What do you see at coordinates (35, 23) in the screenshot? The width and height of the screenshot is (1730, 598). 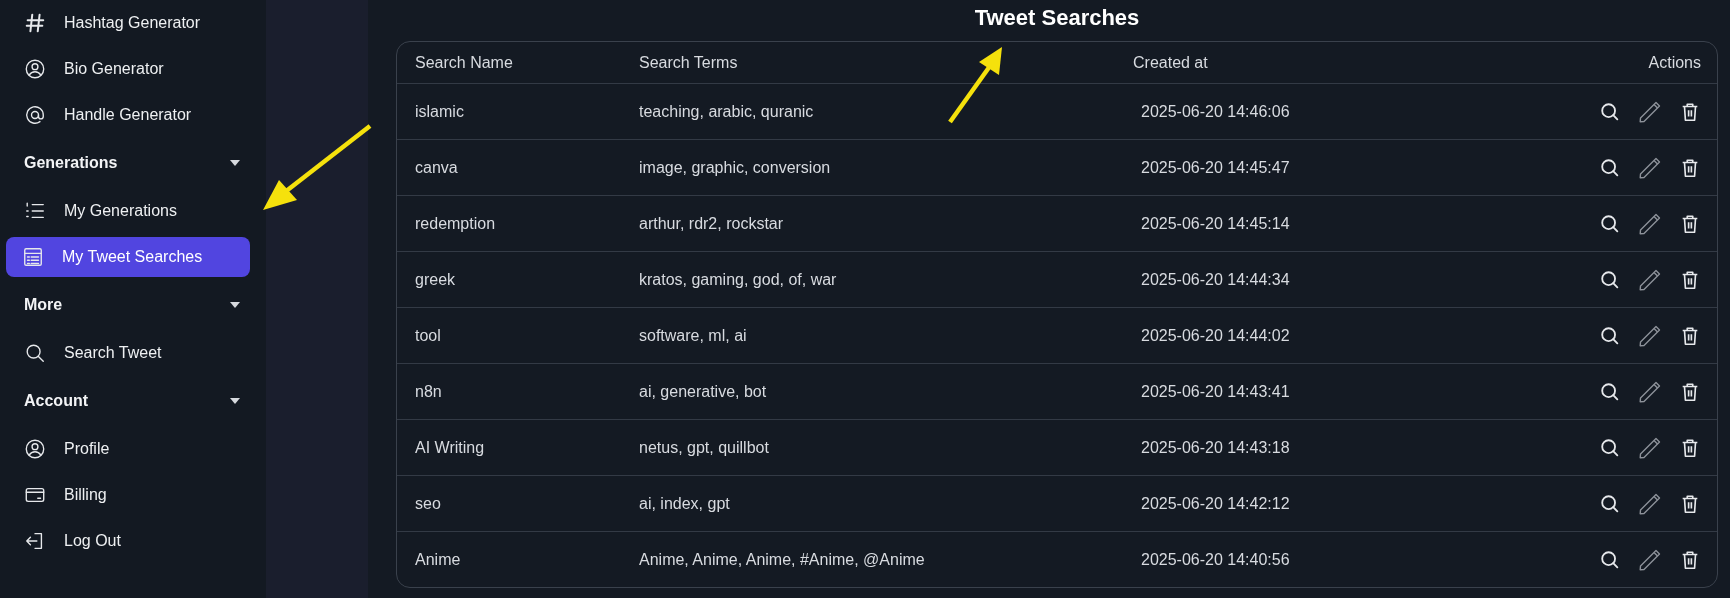 I see `hash-icon` at bounding box center [35, 23].